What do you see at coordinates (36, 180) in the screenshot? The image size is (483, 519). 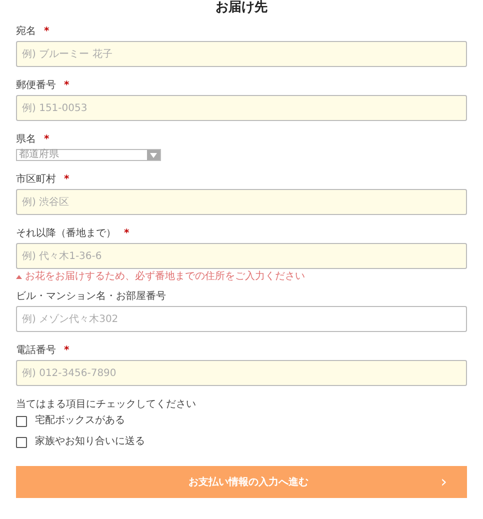 I see `field-label: 市区町村` at bounding box center [36, 180].